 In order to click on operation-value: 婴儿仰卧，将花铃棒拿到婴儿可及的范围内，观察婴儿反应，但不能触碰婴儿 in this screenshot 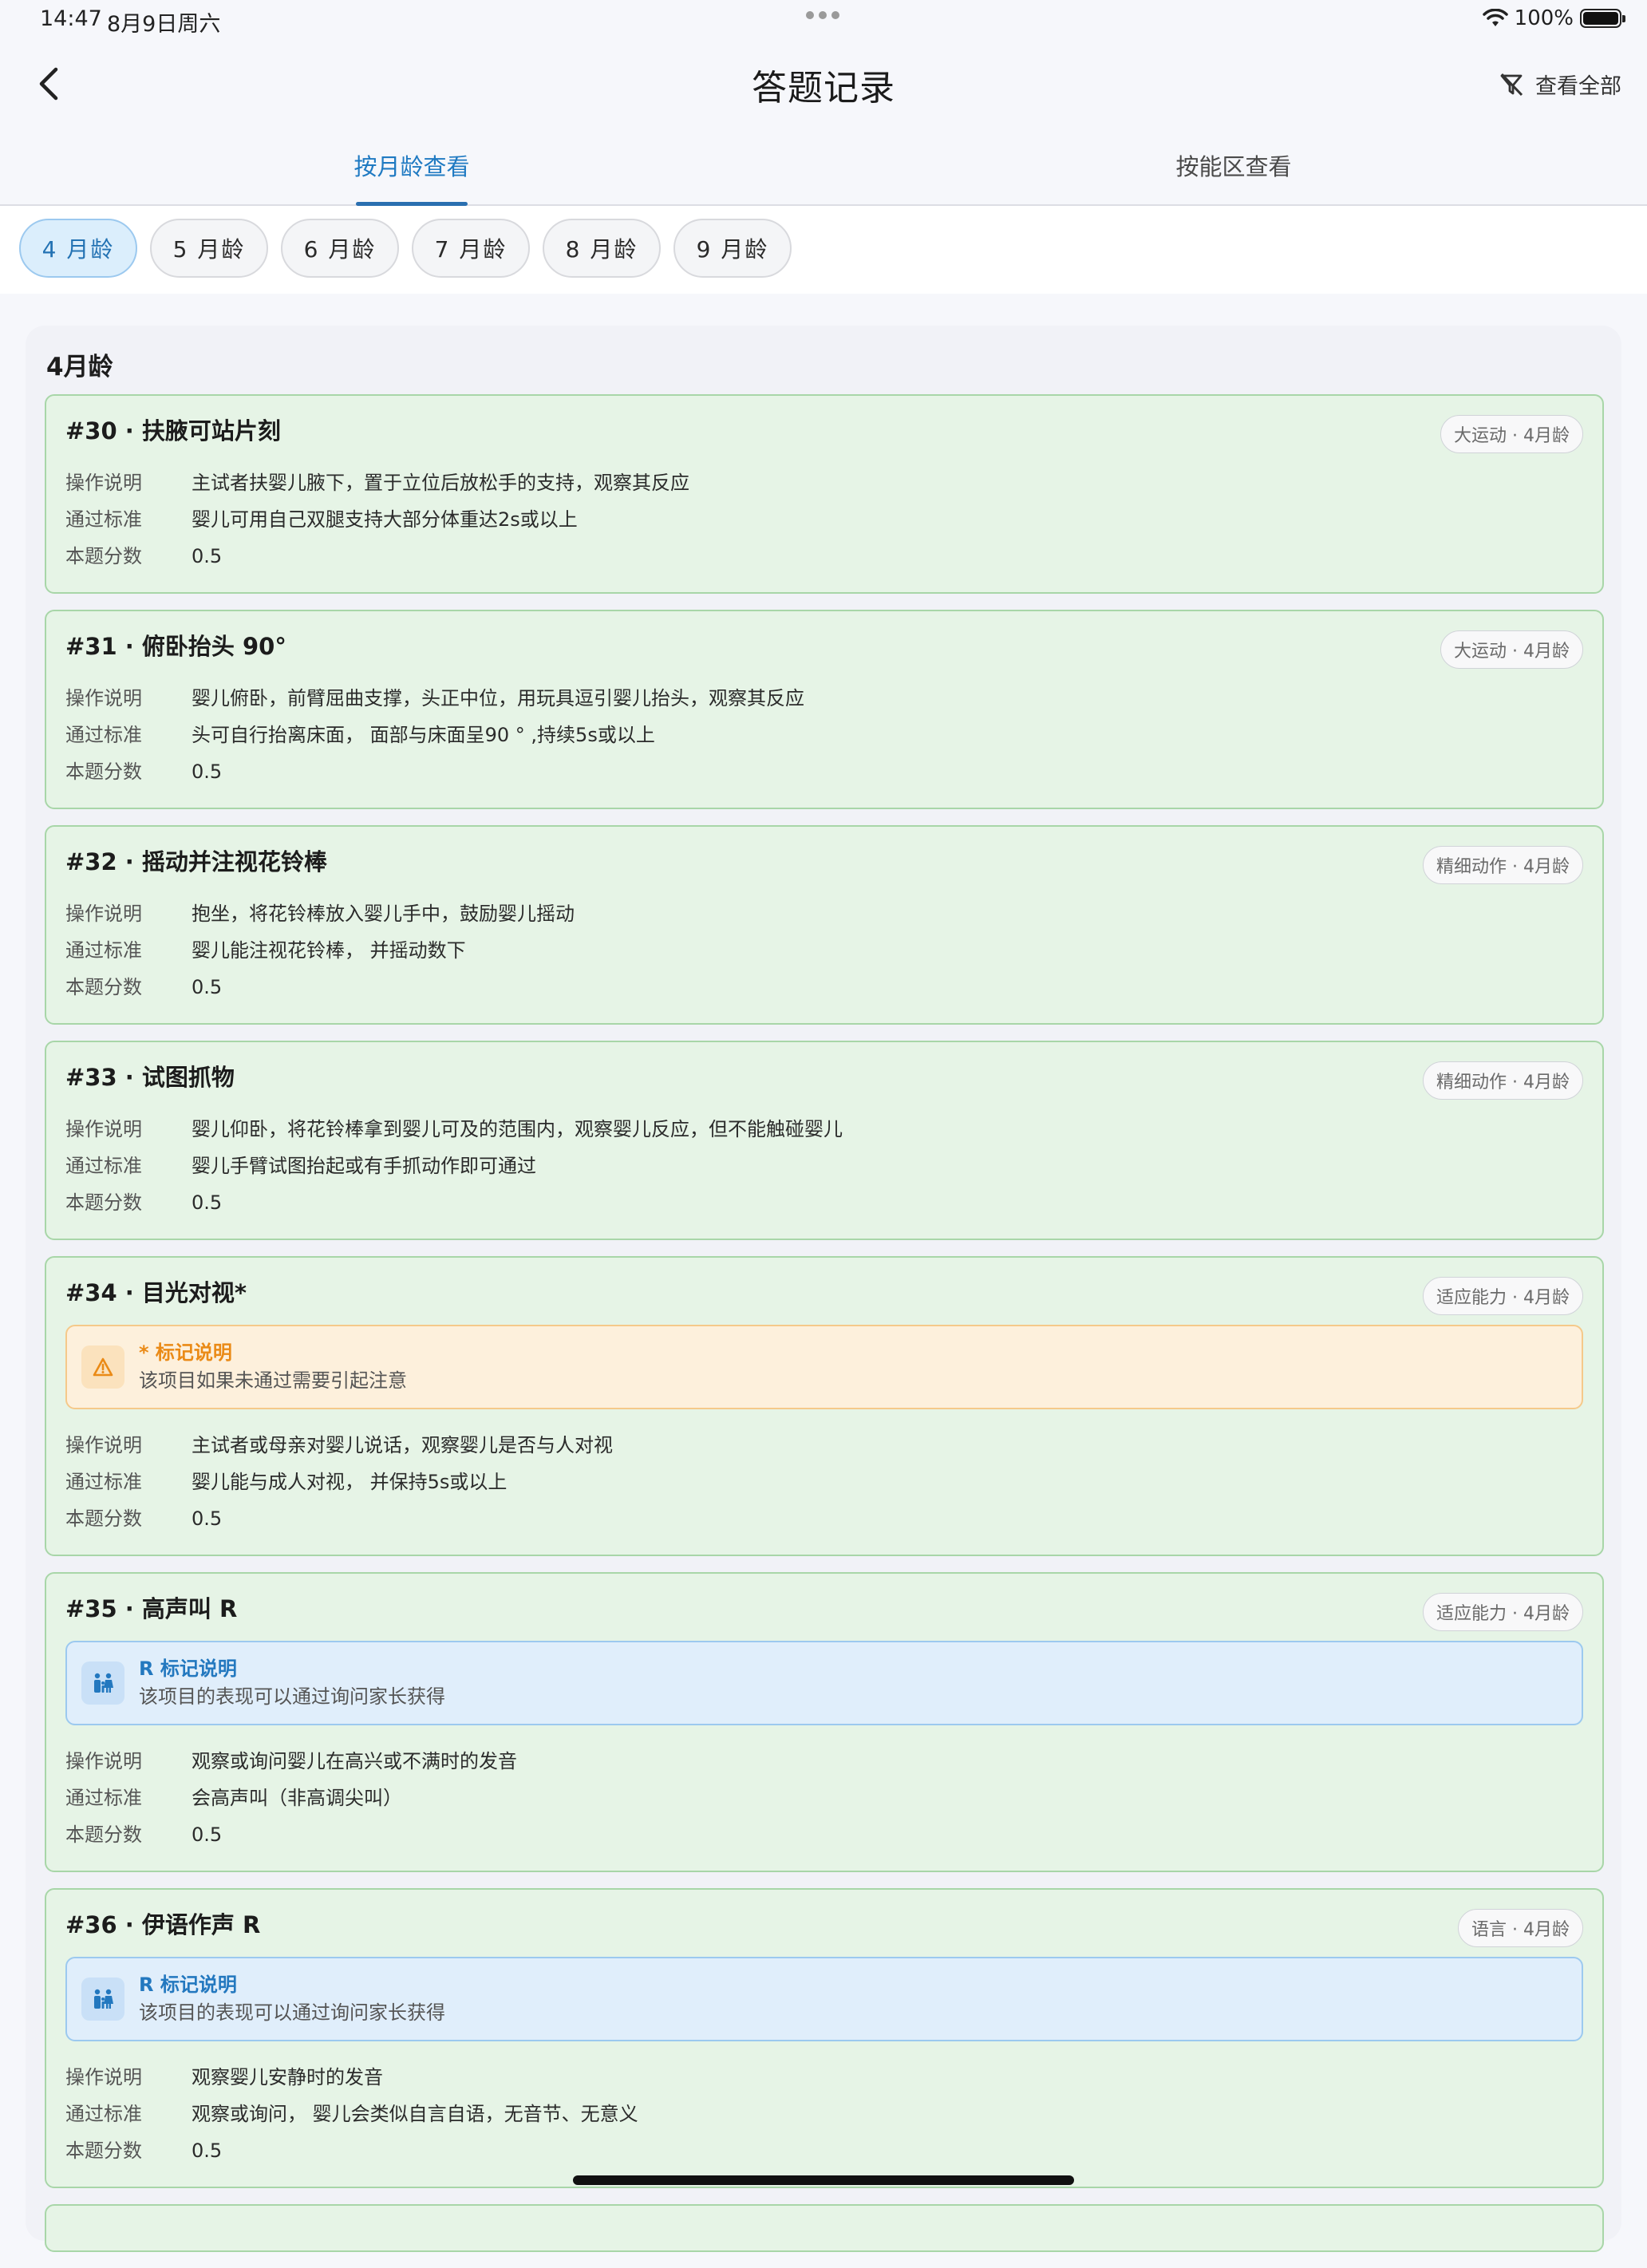, I will do `click(517, 1129)`.